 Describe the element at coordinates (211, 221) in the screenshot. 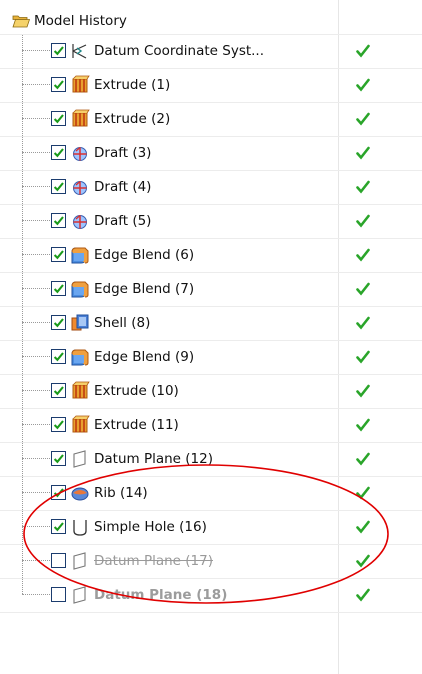

I see `tree-row: Draft (5)` at that location.